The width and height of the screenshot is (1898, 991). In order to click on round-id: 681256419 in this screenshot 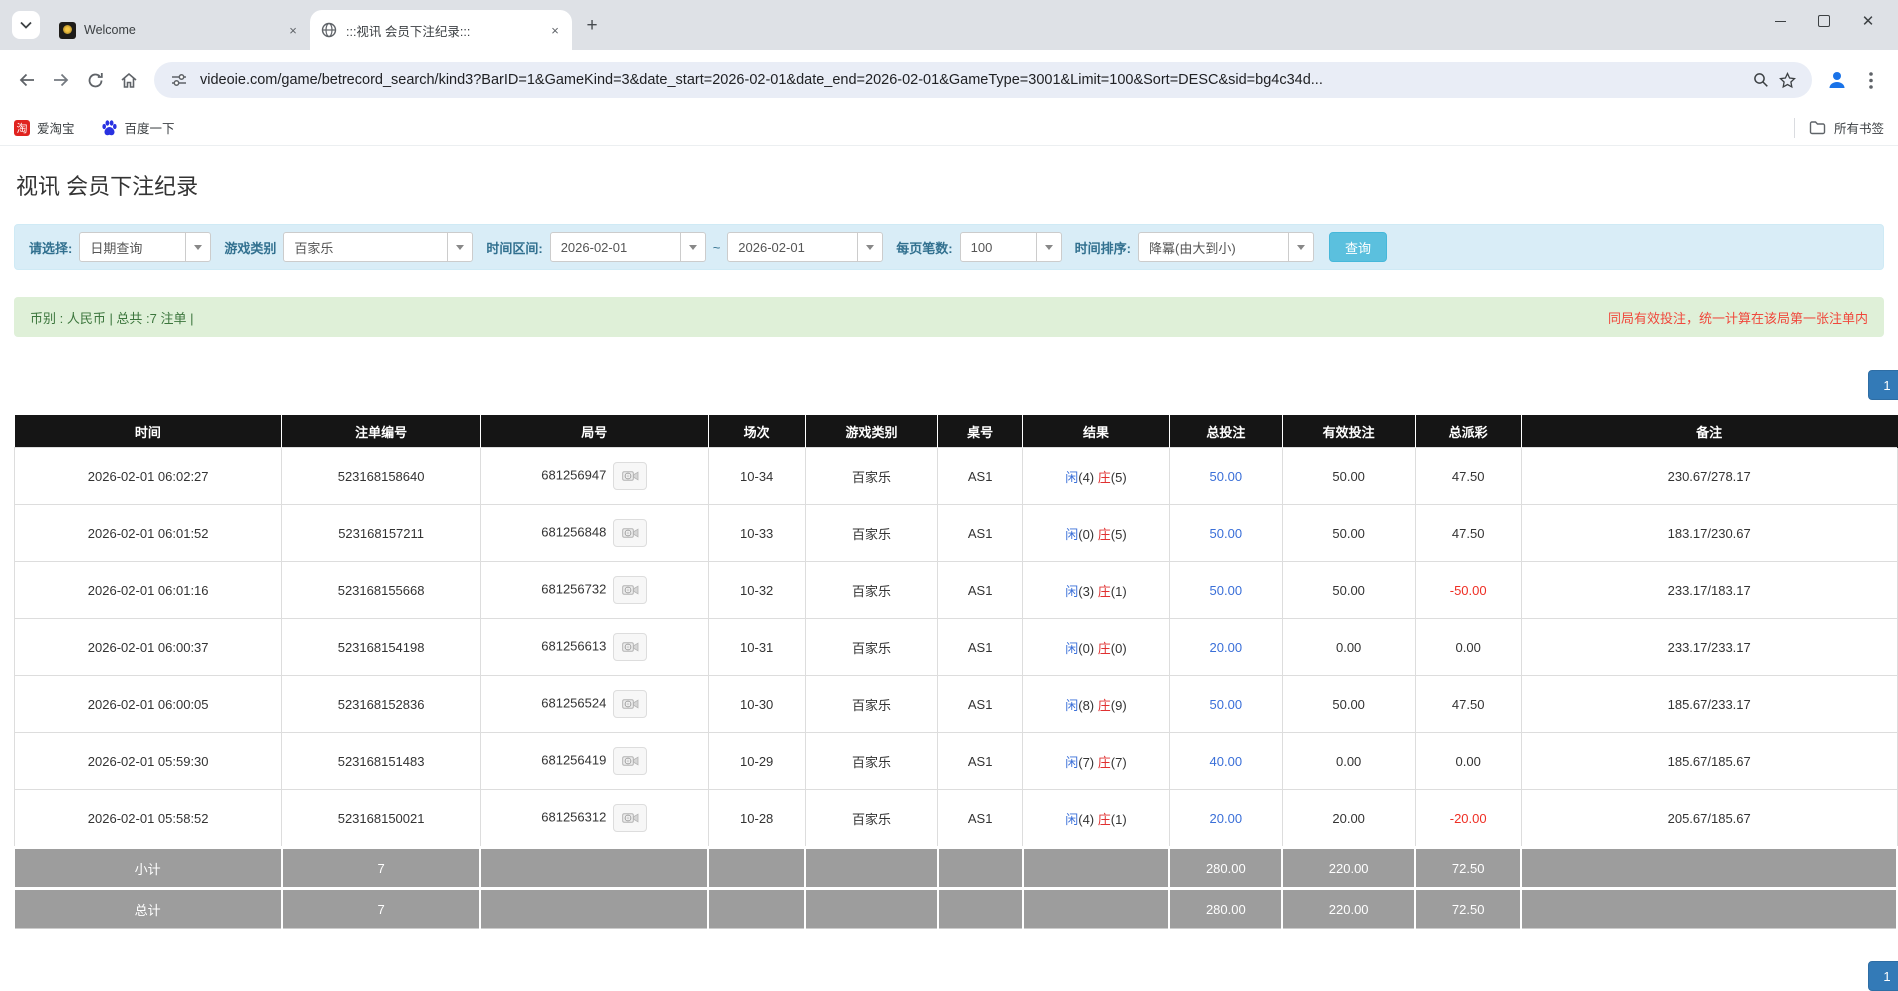, I will do `click(574, 760)`.